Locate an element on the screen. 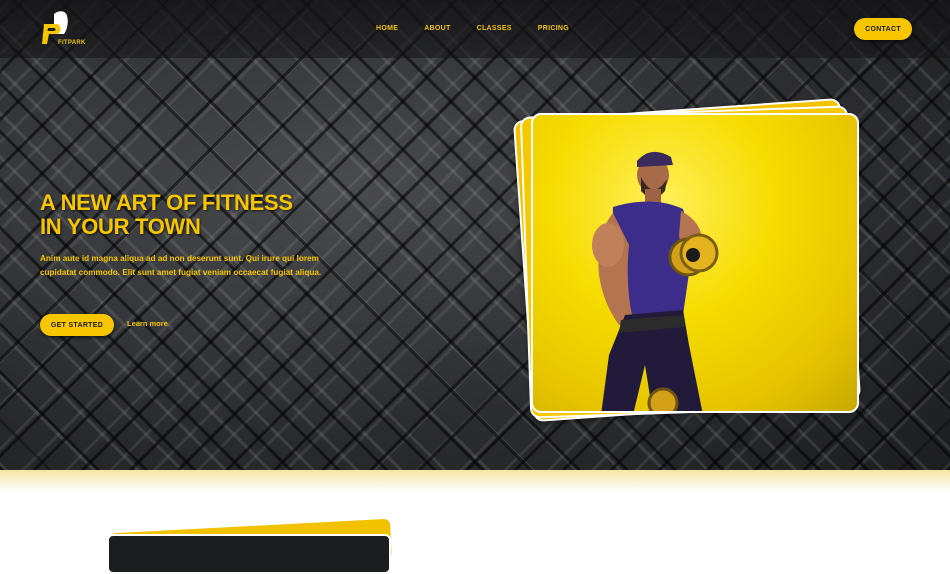 This screenshot has height=574, width=950. brand-name: FITPARK is located at coordinates (72, 43).